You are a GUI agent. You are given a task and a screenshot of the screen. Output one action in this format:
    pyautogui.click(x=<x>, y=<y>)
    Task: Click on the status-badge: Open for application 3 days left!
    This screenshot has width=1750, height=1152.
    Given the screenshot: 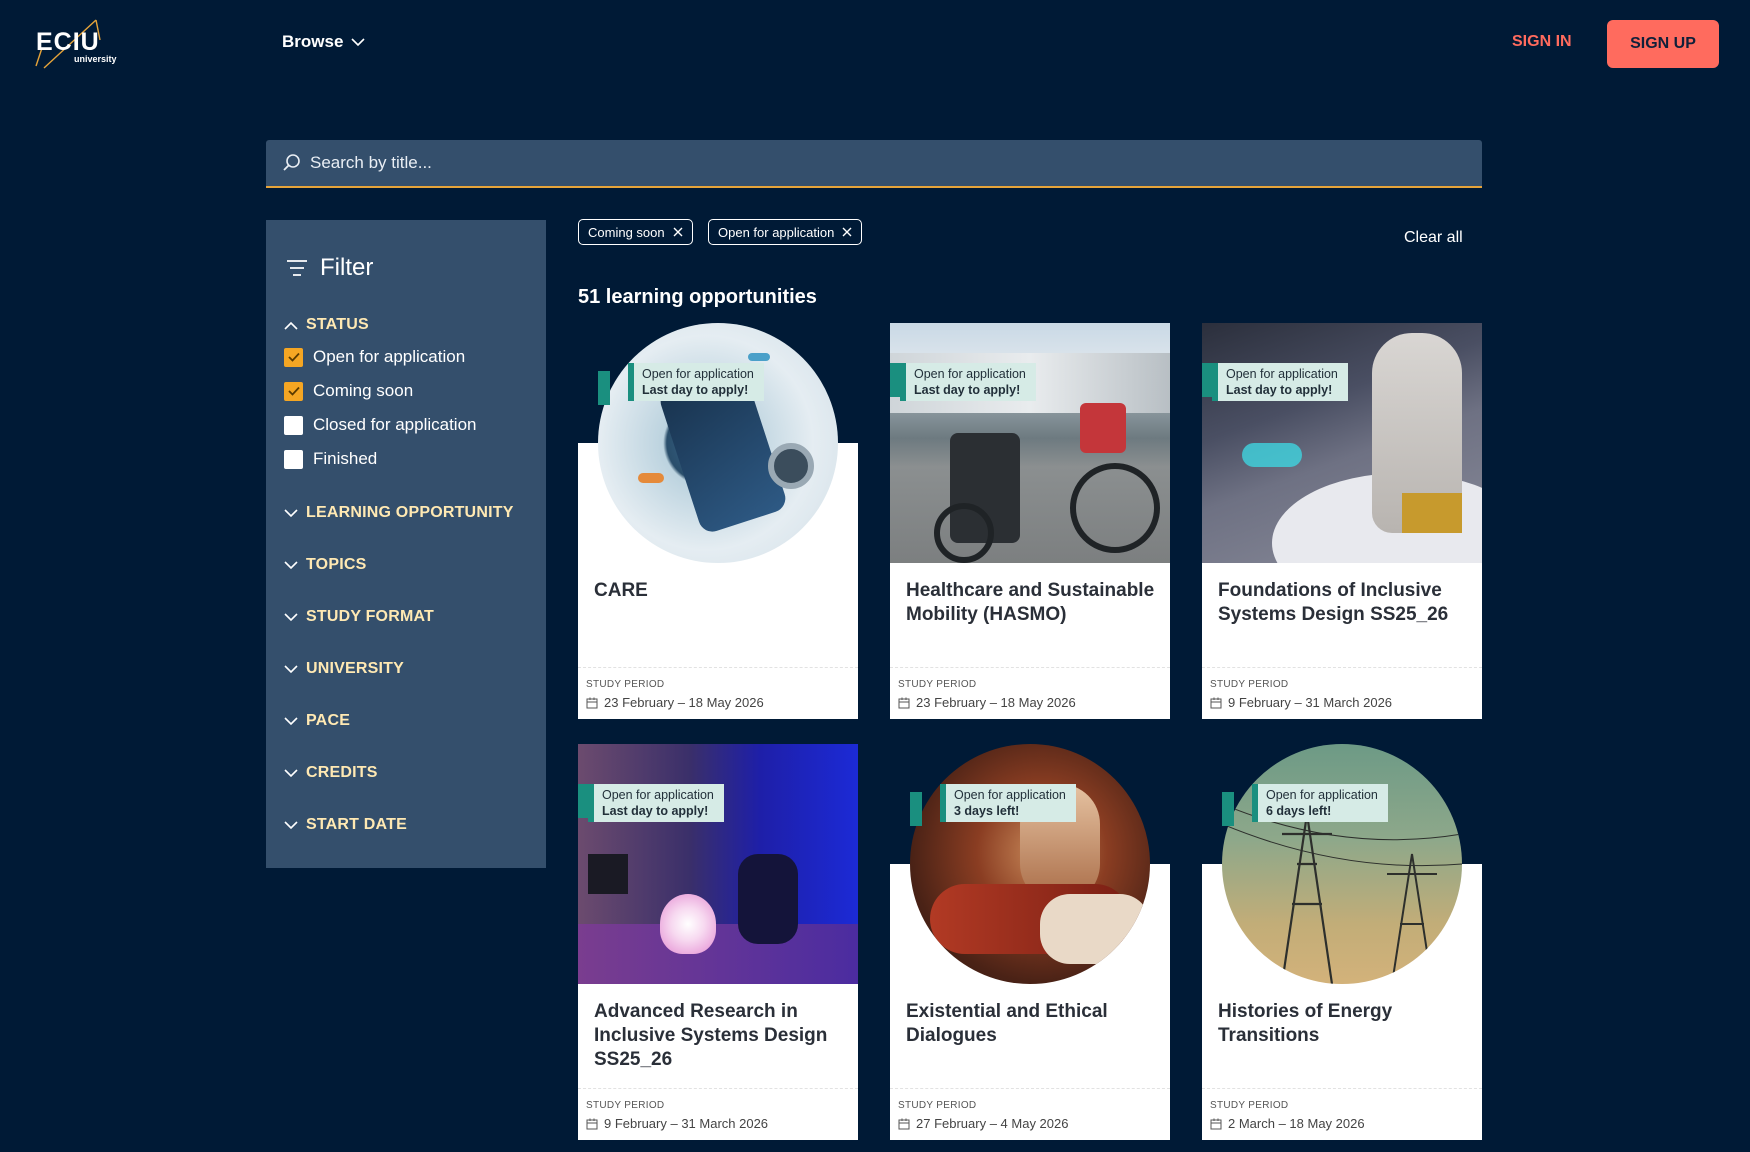 What is the action you would take?
    pyautogui.click(x=1008, y=803)
    